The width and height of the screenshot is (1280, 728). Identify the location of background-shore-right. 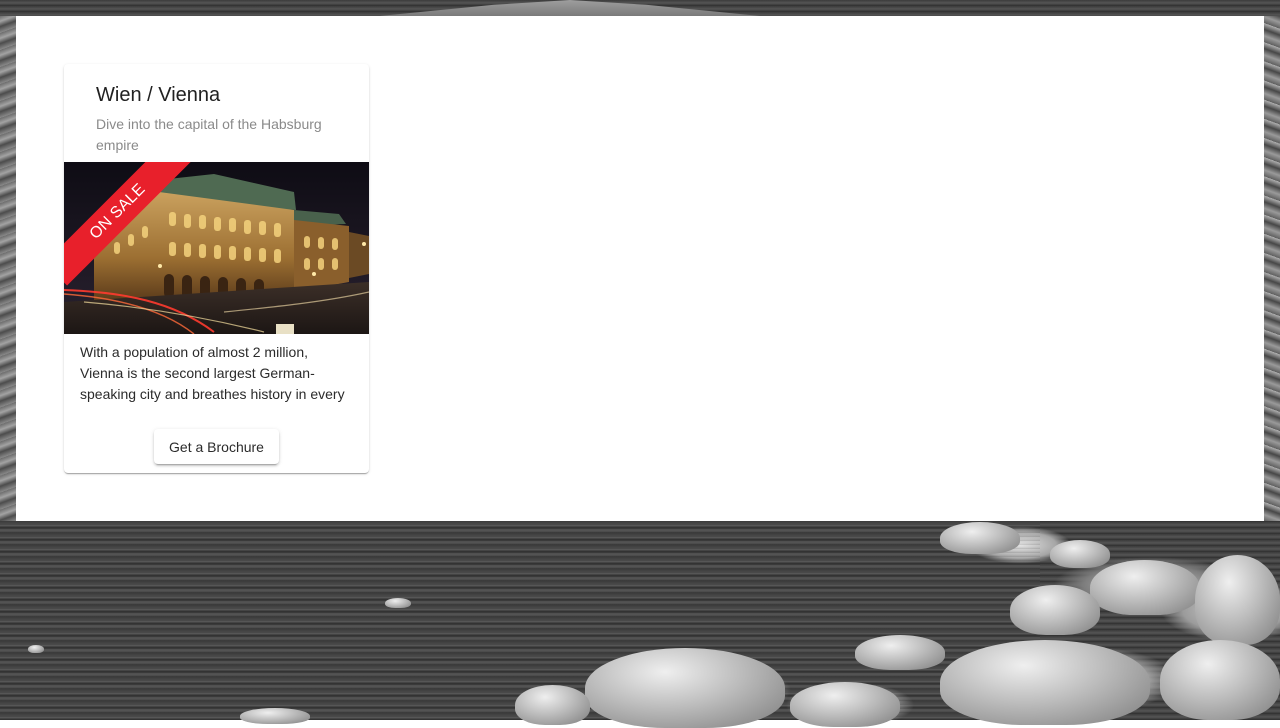
(1272, 268).